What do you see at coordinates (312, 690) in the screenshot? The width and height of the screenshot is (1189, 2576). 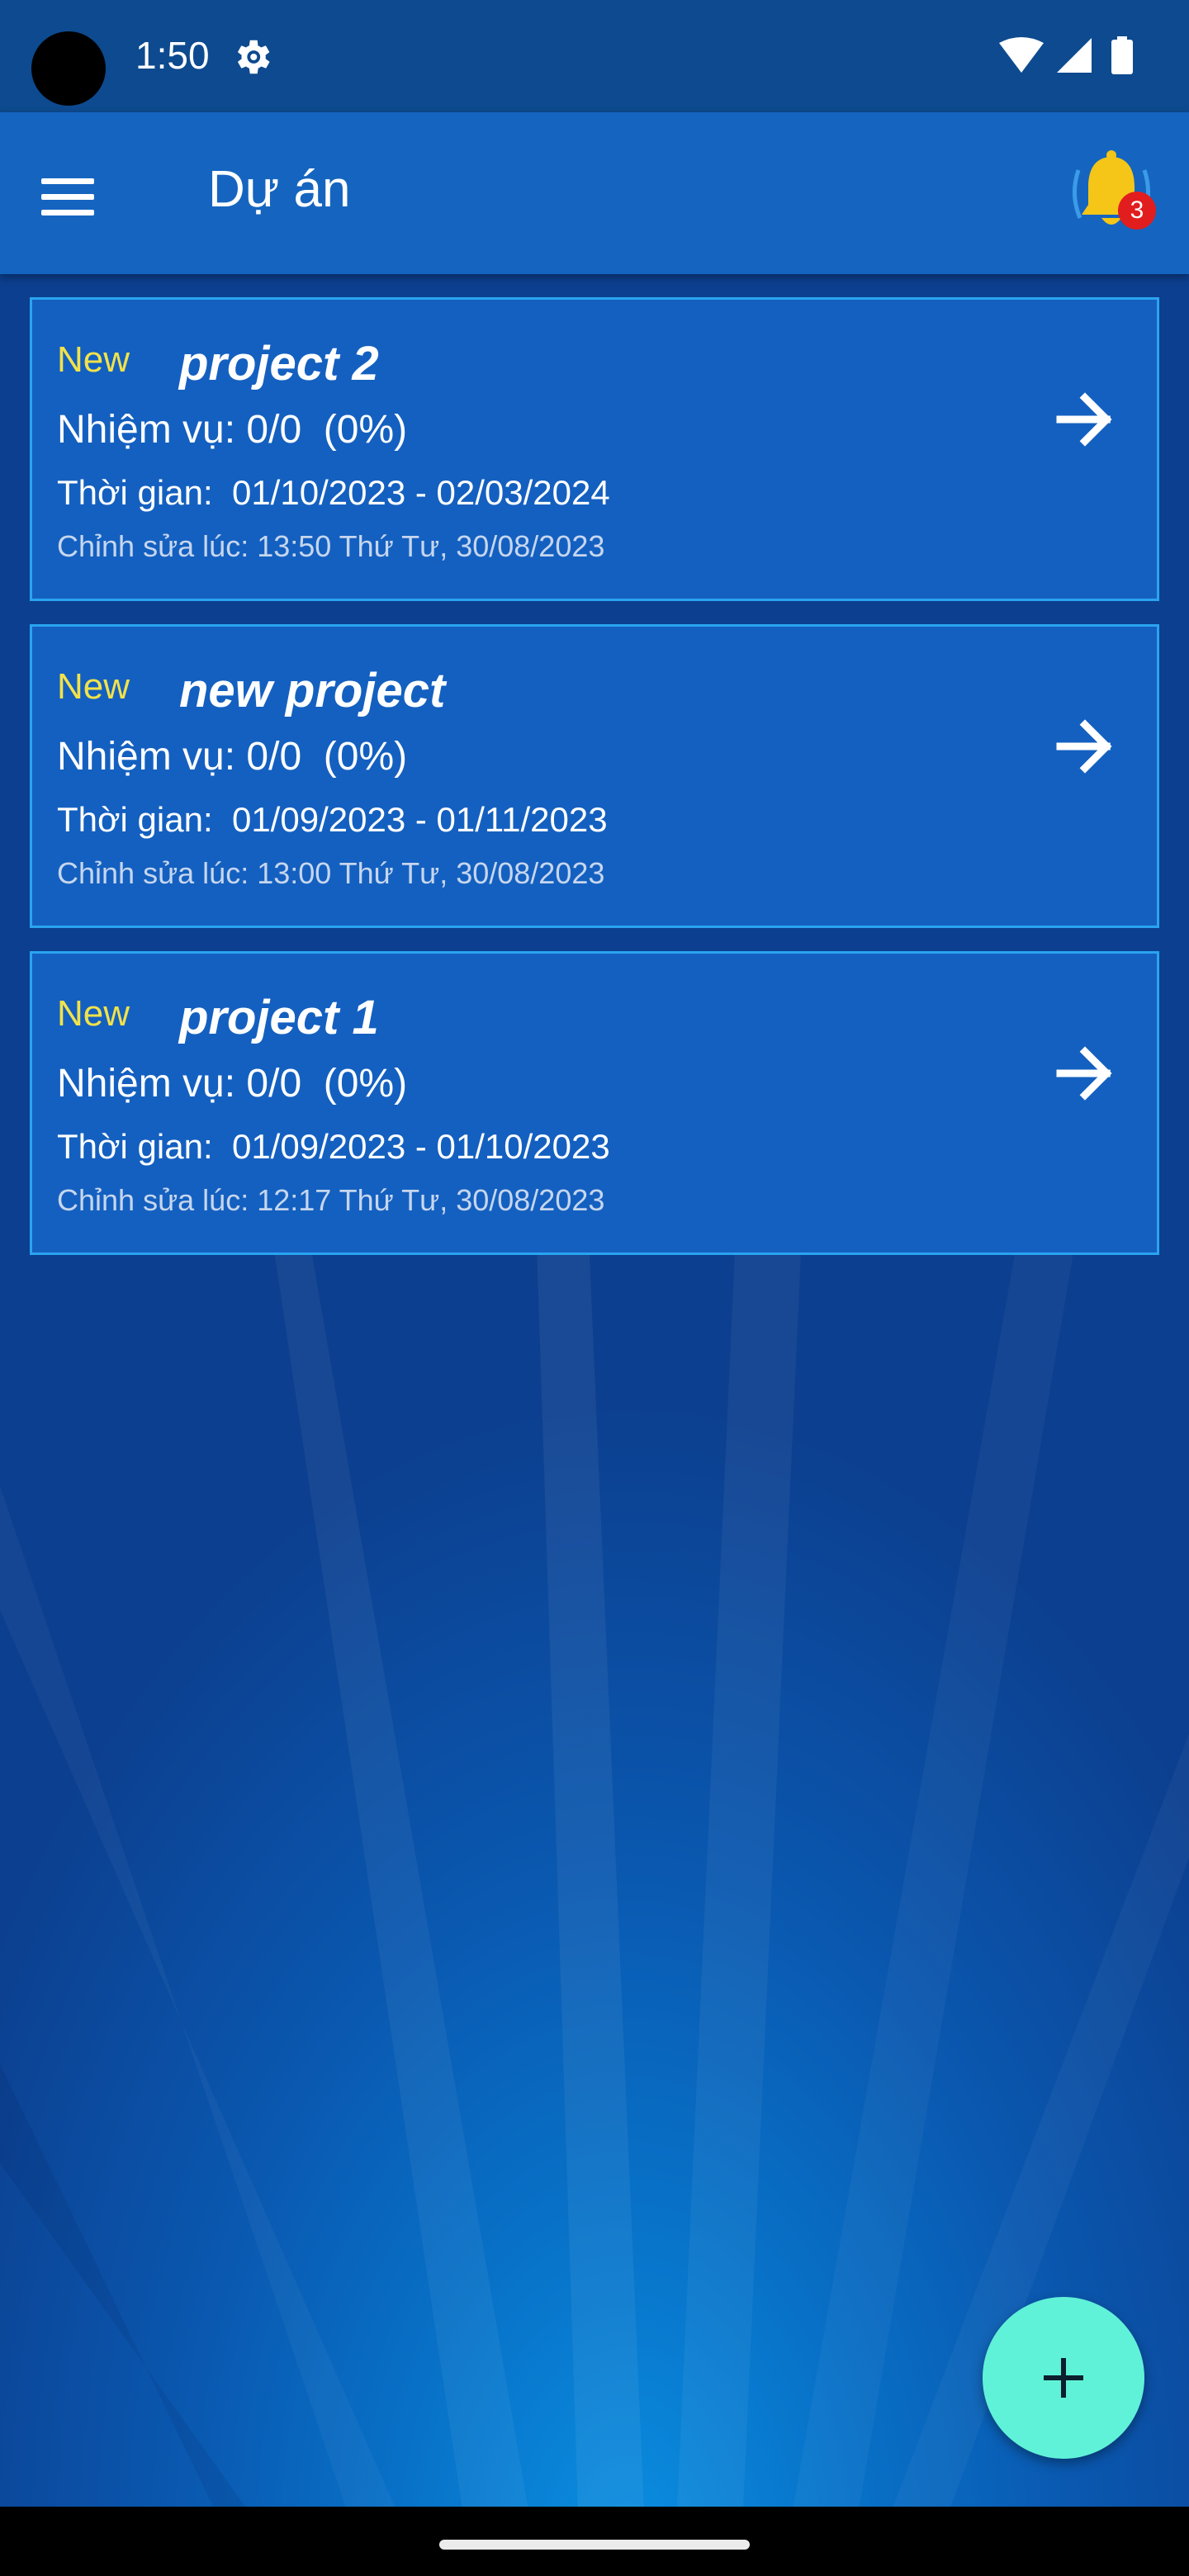 I see `project-name: new project` at bounding box center [312, 690].